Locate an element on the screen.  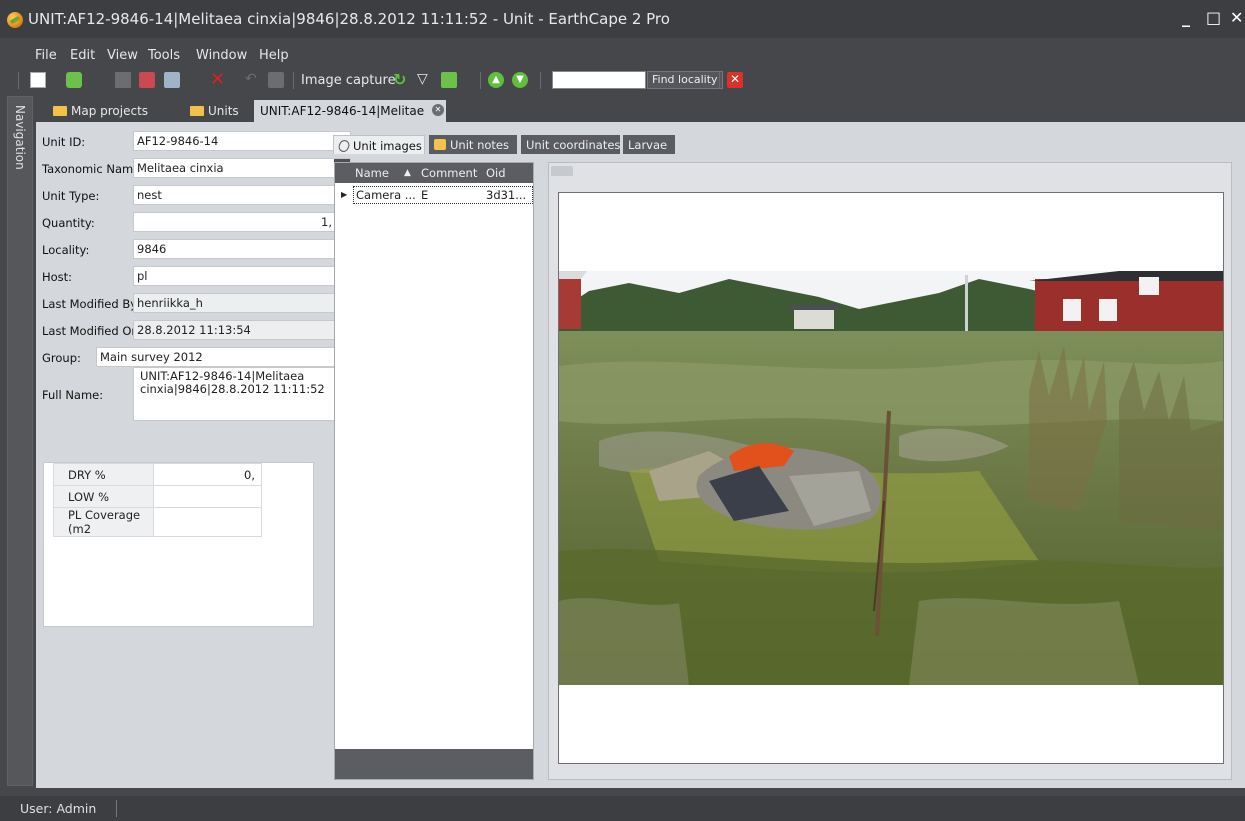
status-separator is located at coordinates (116, 808).